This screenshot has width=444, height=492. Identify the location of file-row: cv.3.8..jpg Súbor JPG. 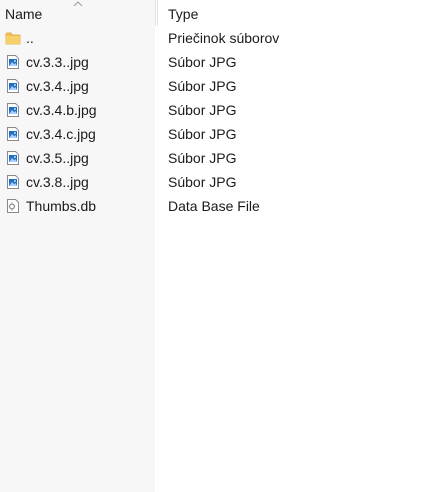
(222, 182).